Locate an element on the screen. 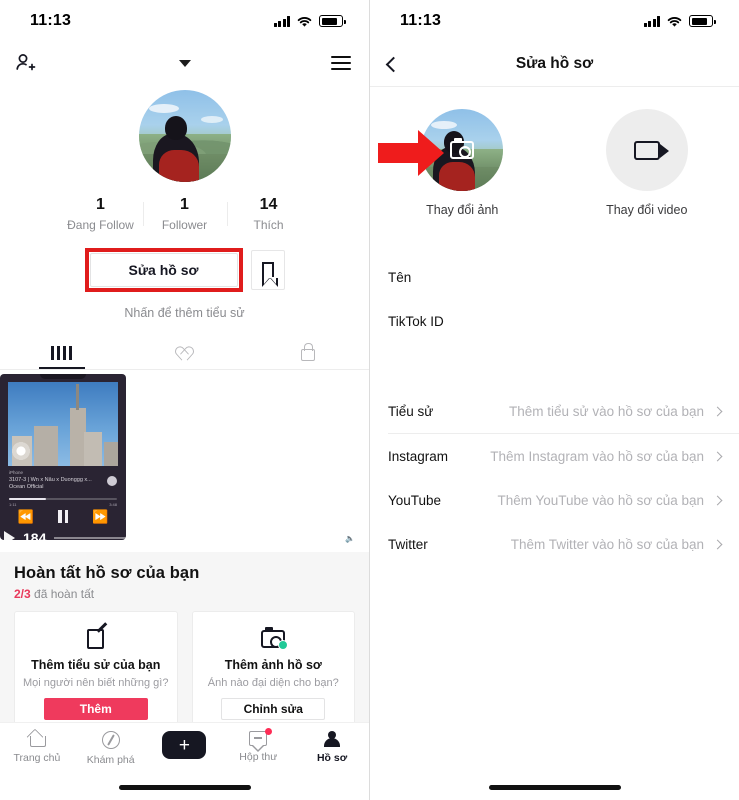 Image resolution: width=739 pixels, height=800 pixels. fast-forward-icon: ⏩ is located at coordinates (100, 516).